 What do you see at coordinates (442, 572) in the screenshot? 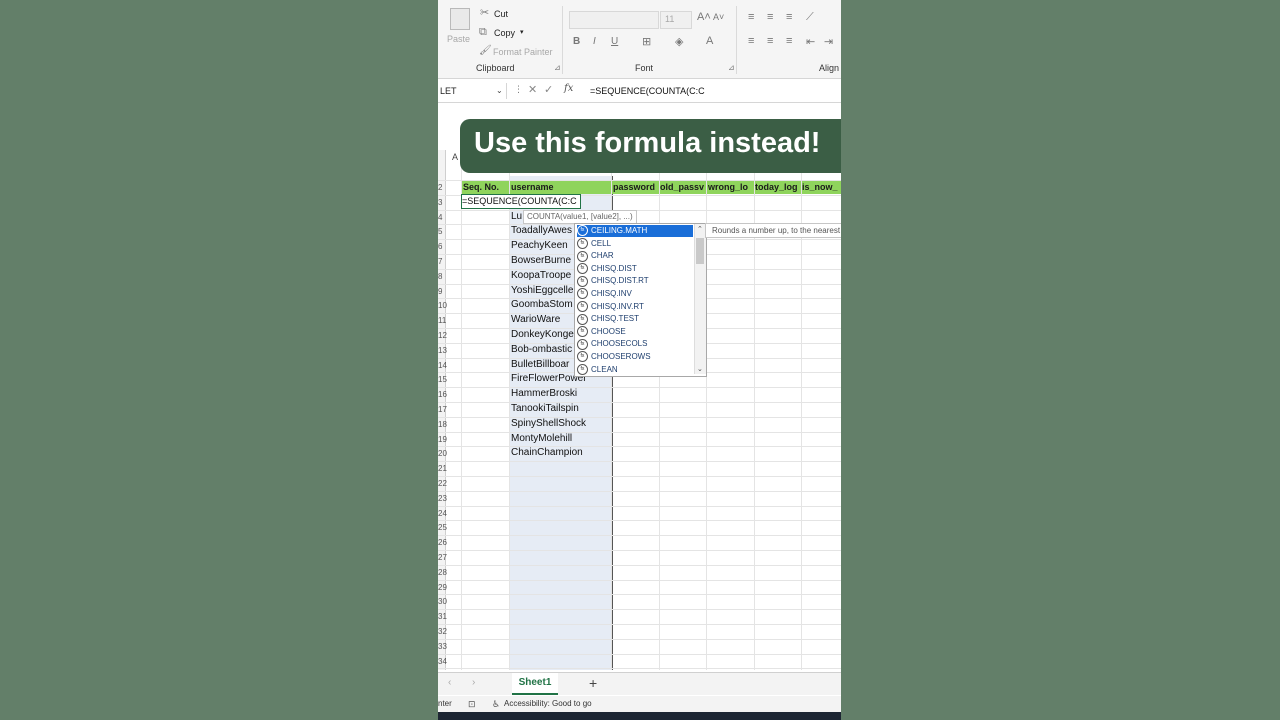
I see `row-number: 28` at bounding box center [442, 572].